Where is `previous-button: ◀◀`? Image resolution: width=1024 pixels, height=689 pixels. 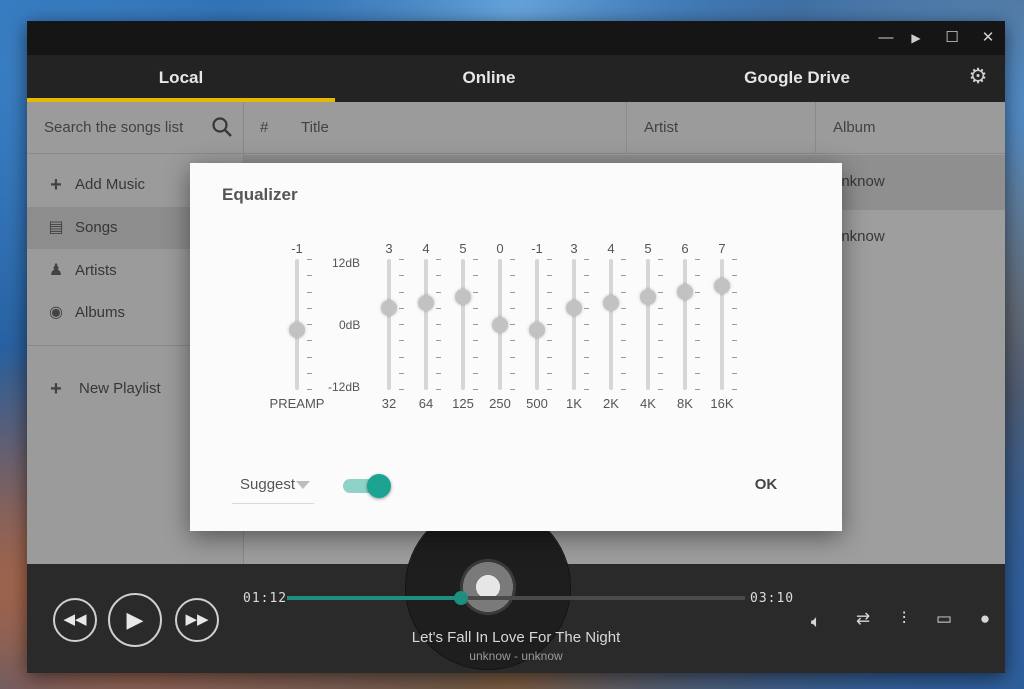 previous-button: ◀◀ is located at coordinates (75, 620).